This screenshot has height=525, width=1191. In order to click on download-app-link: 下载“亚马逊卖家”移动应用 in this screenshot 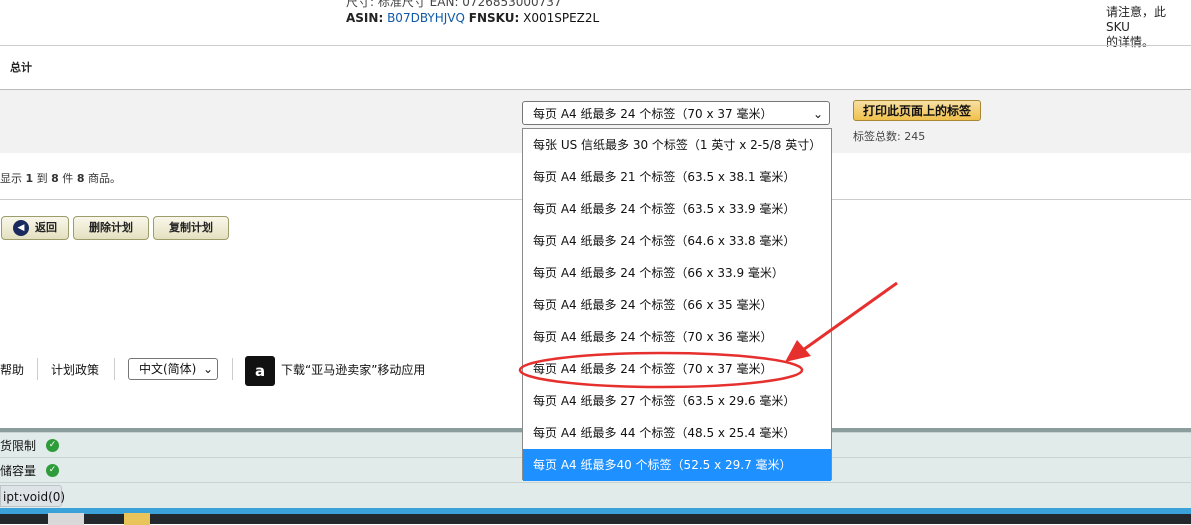, I will do `click(353, 369)`.